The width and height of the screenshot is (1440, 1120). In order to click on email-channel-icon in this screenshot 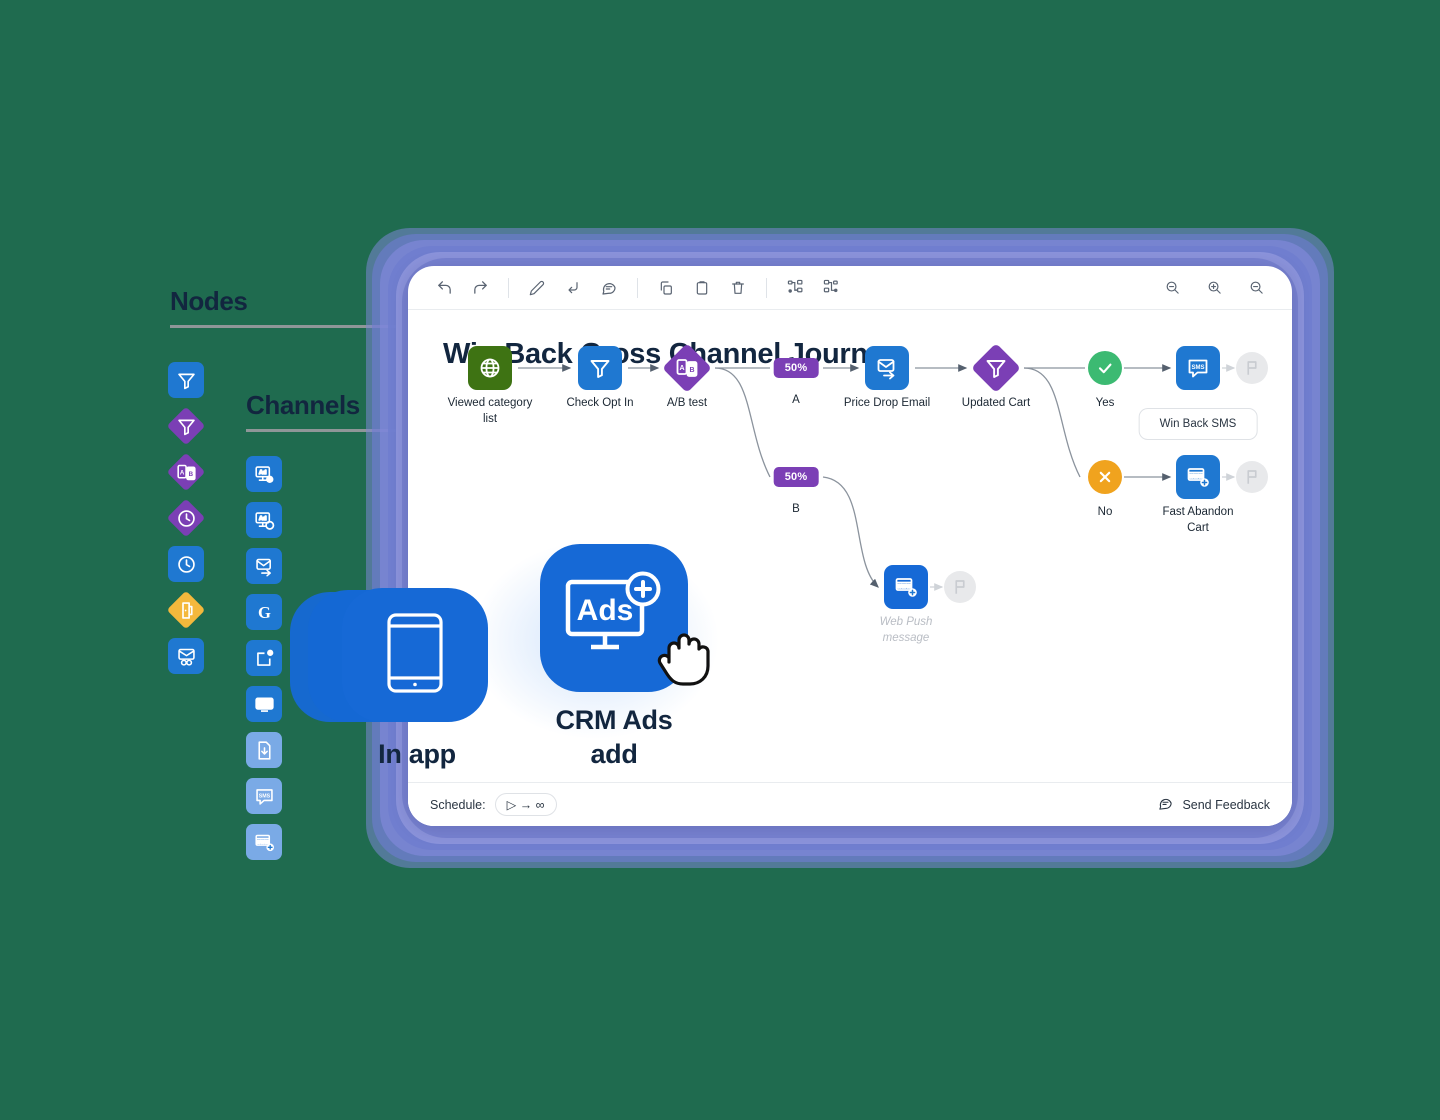, I will do `click(264, 566)`.